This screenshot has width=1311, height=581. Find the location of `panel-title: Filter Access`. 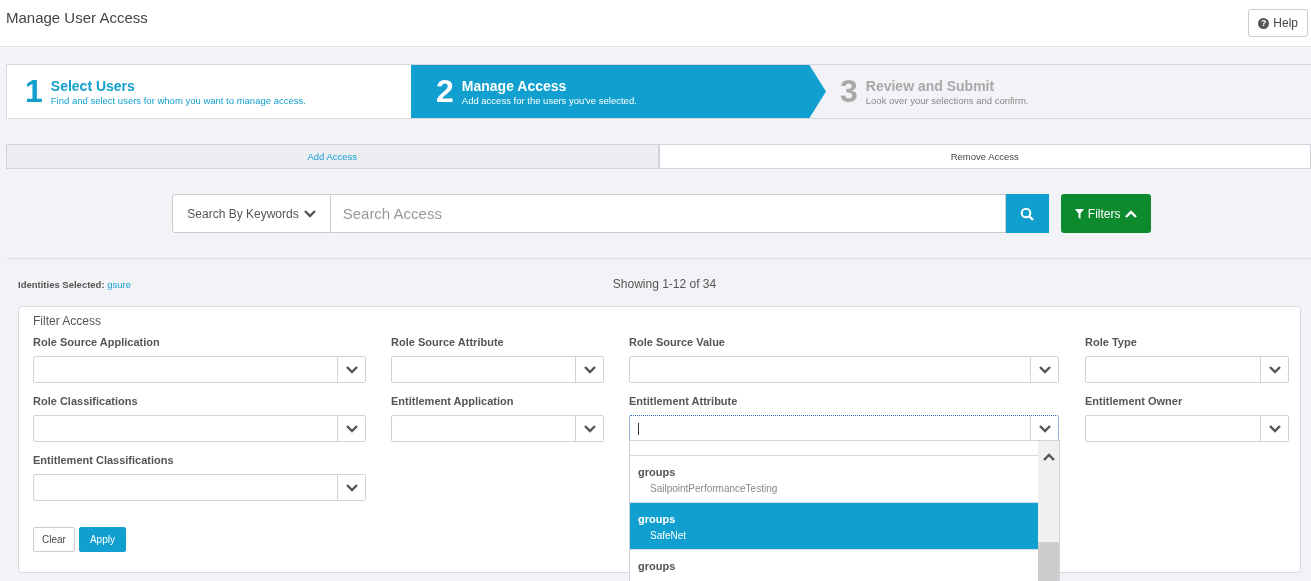

panel-title: Filter Access is located at coordinates (67, 321).